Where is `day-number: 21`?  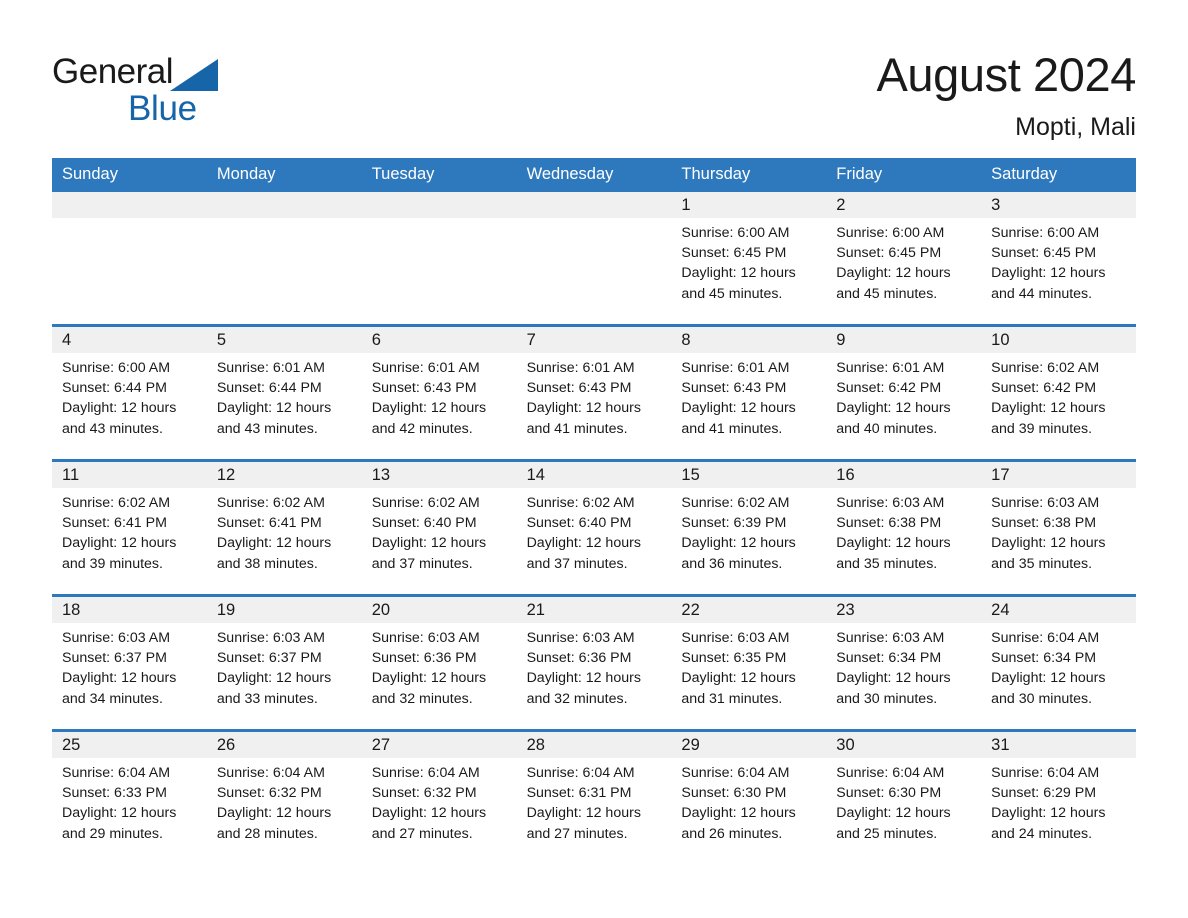
day-number: 21 is located at coordinates (535, 610).